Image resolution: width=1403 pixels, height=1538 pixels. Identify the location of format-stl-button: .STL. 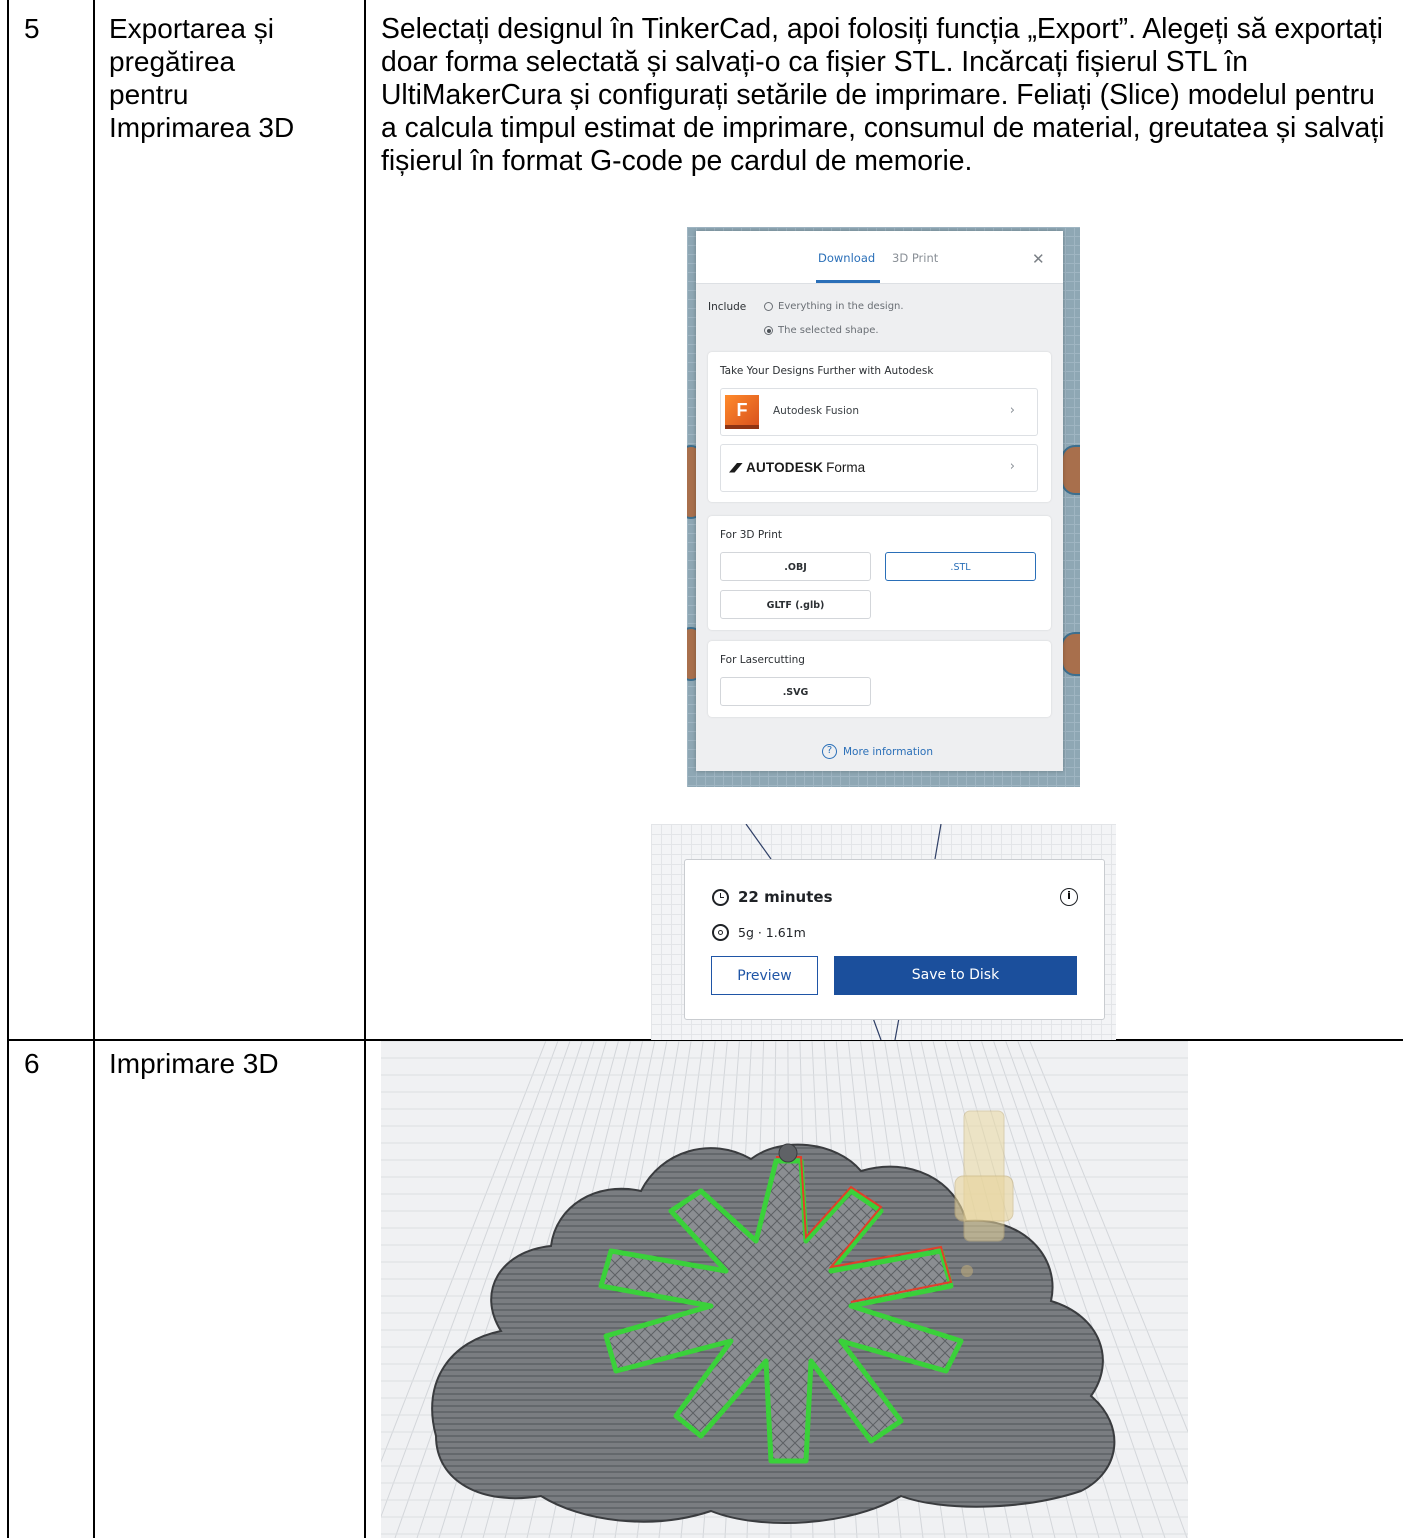
(960, 566).